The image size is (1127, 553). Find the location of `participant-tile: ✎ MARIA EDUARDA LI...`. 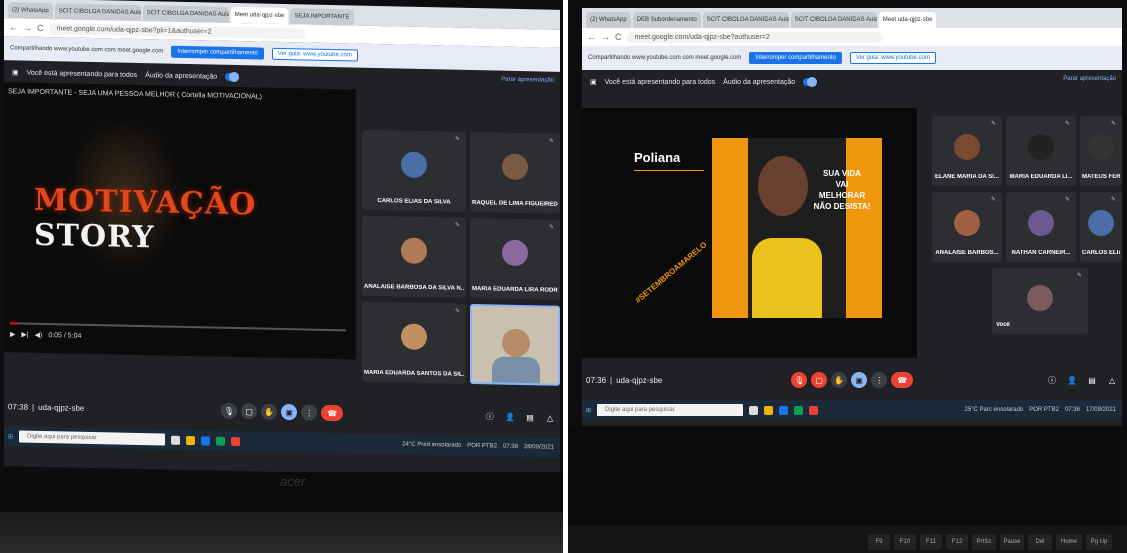

participant-tile: ✎ MARIA EDUARDA LI... is located at coordinates (1041, 151).